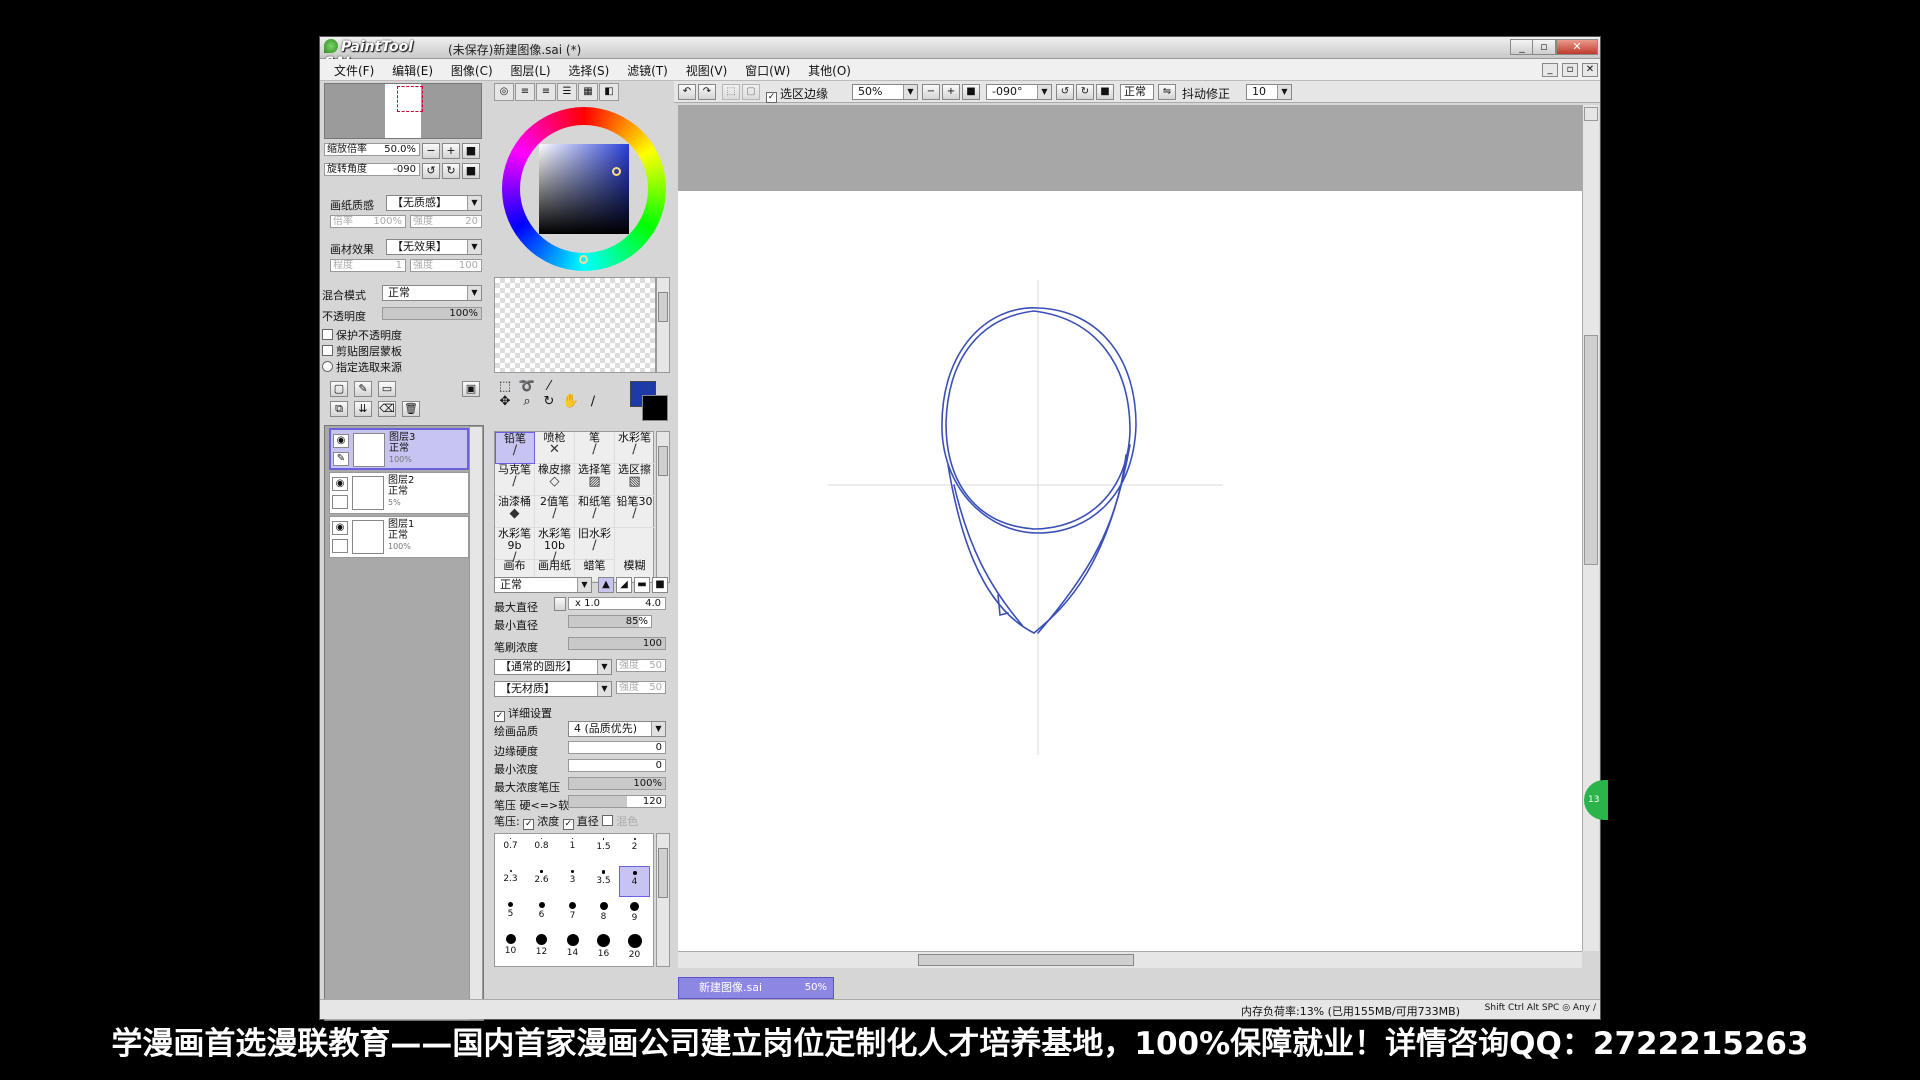 The height and width of the screenshot is (1080, 1920). I want to click on brush-marker: 马克笔 ∕, so click(515, 480).